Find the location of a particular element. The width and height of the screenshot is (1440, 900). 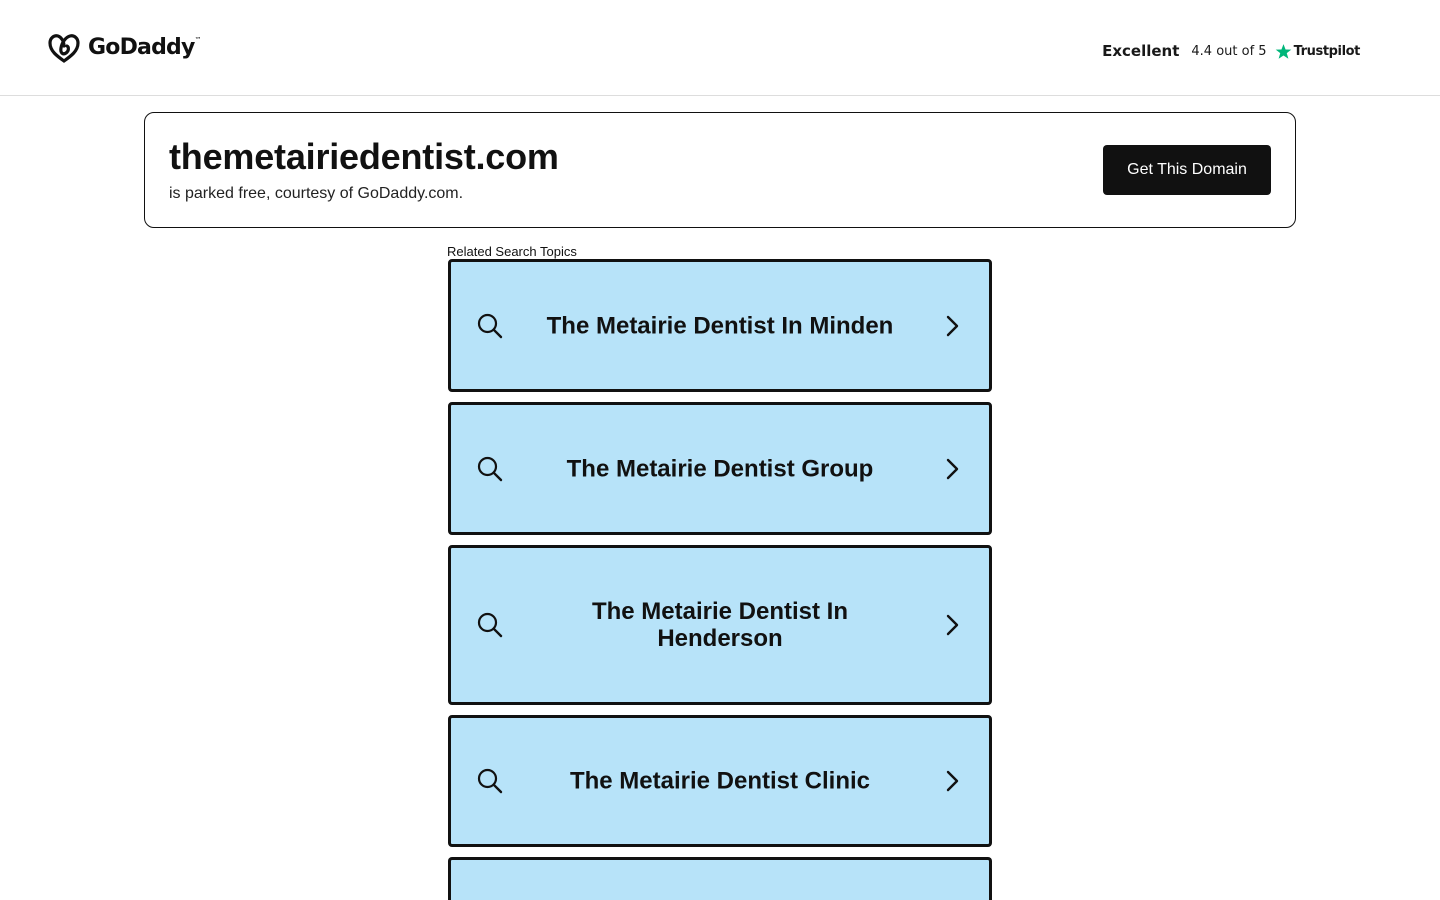

related-topic-item: The Metairie Dentist Group is located at coordinates (720, 468).